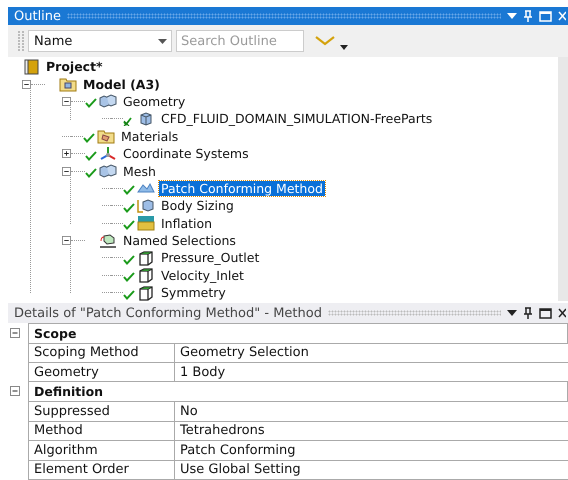 This screenshot has height=480, width=568. Describe the element at coordinates (101, 450) in the screenshot. I see `property-name: Algorithm` at that location.